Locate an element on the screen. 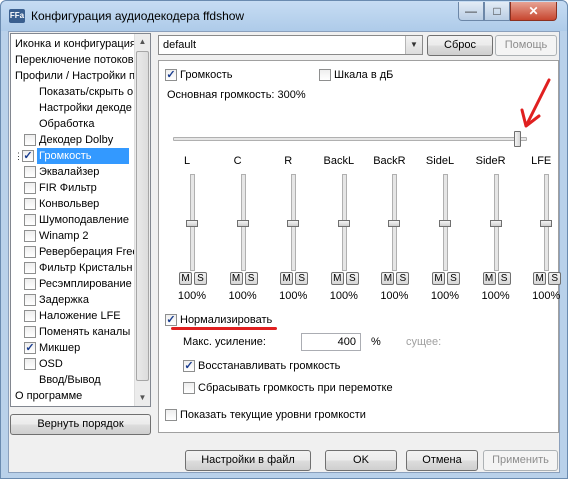  reset-on-seek-row: Сбрасывать громкость при перемотке is located at coordinates (288, 388).